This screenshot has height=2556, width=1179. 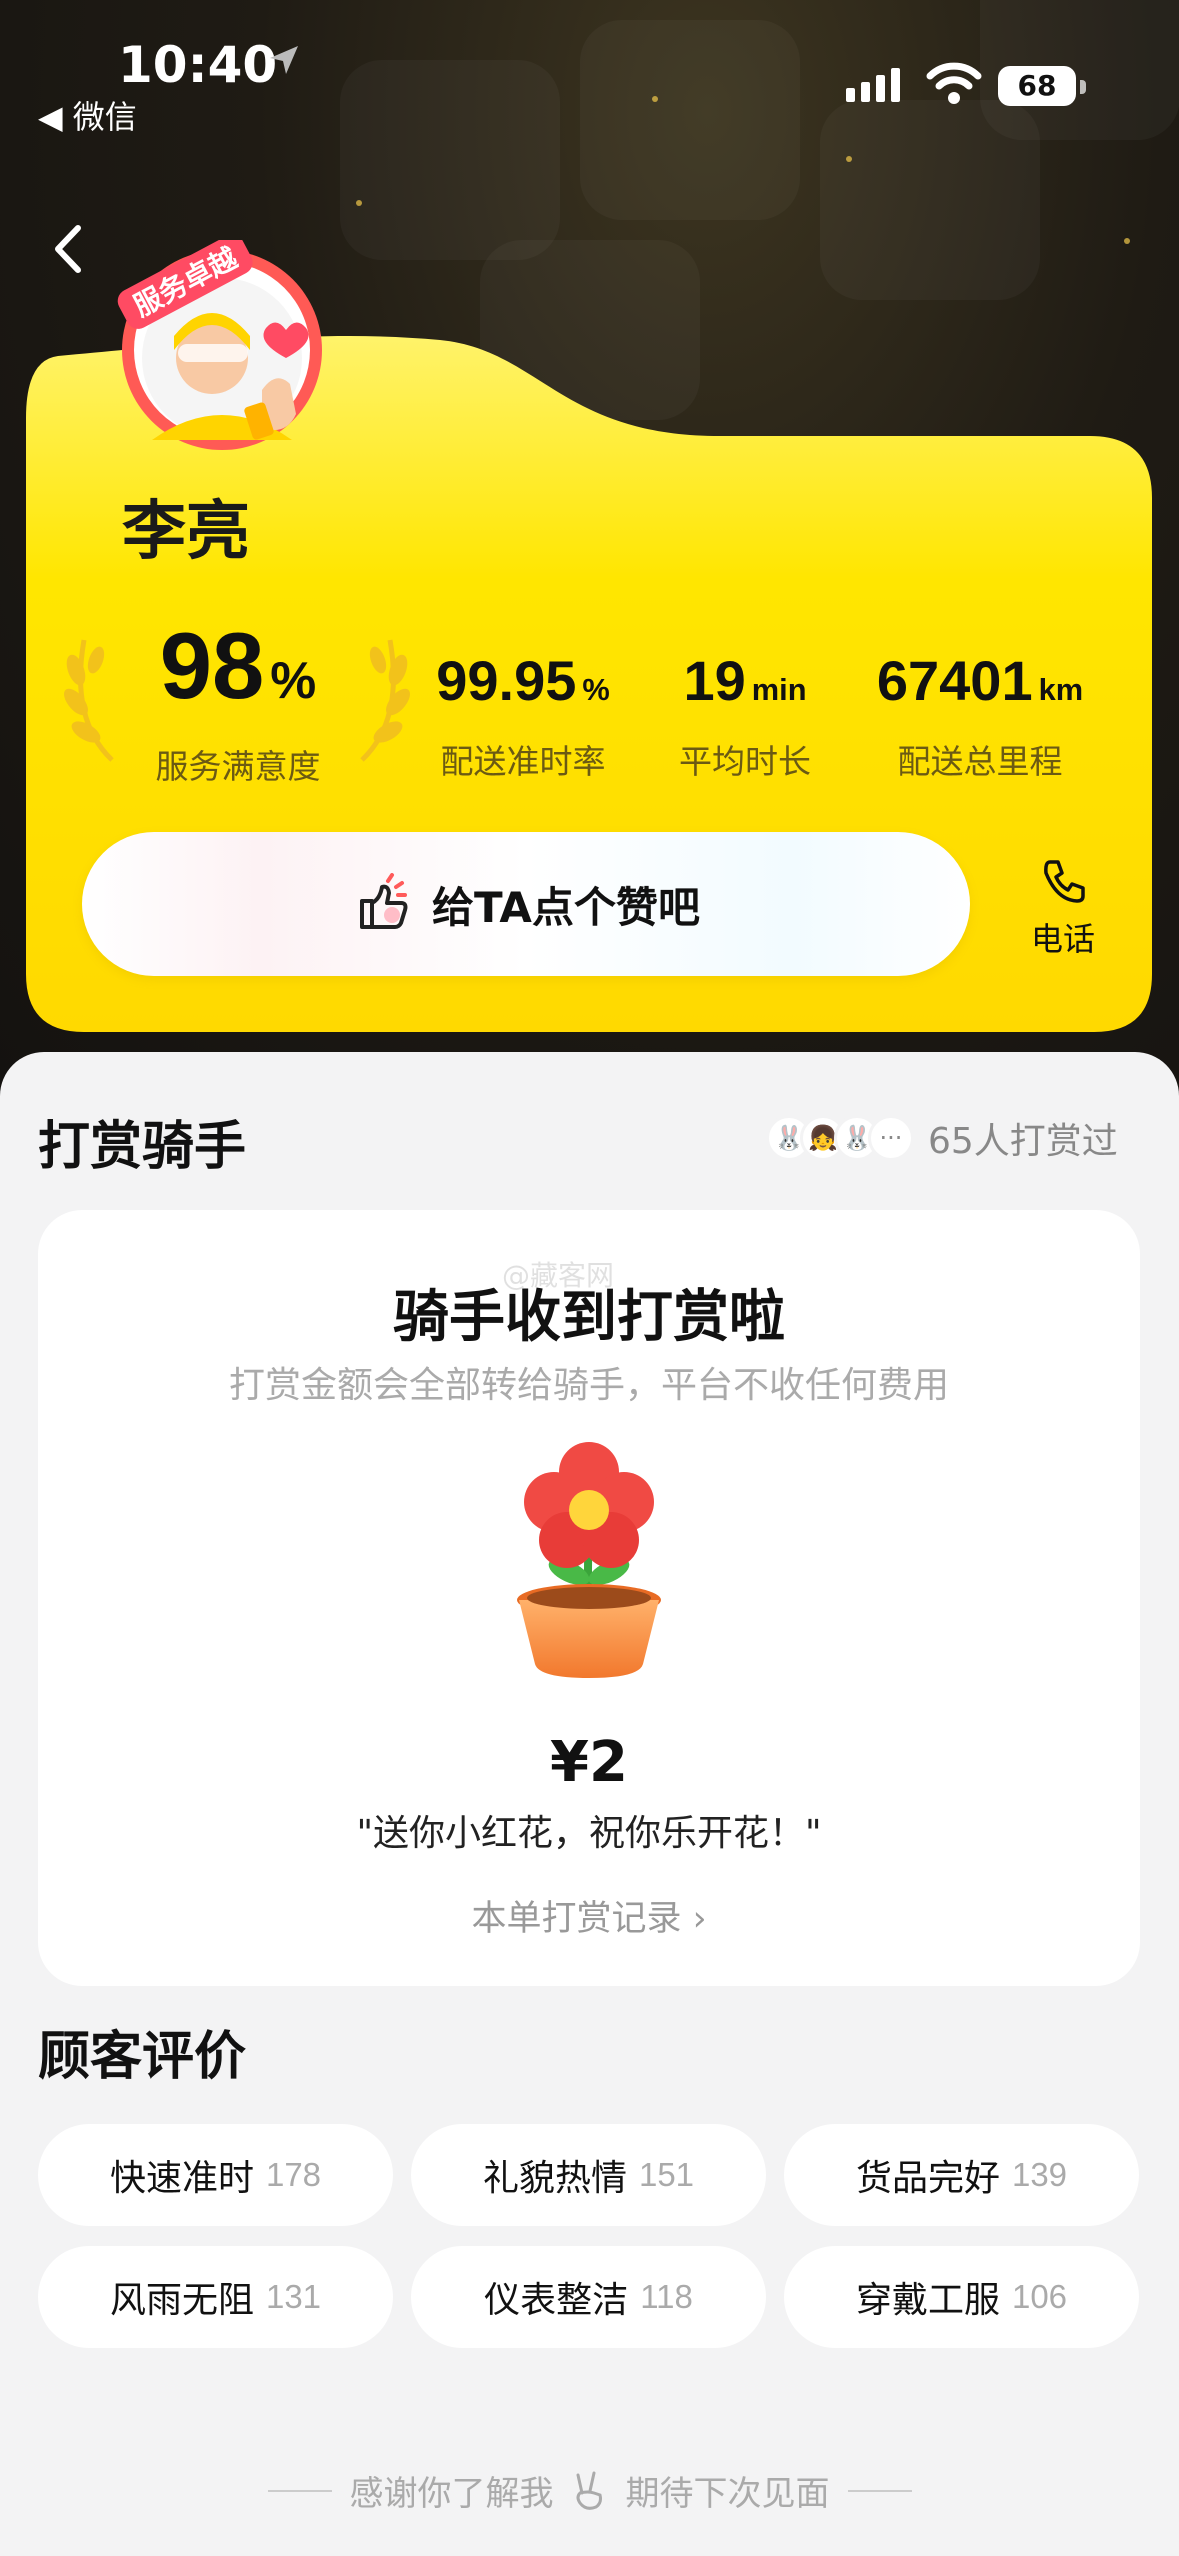 I want to click on tip-section-title: 打赏骑手, so click(x=142, y=1147).